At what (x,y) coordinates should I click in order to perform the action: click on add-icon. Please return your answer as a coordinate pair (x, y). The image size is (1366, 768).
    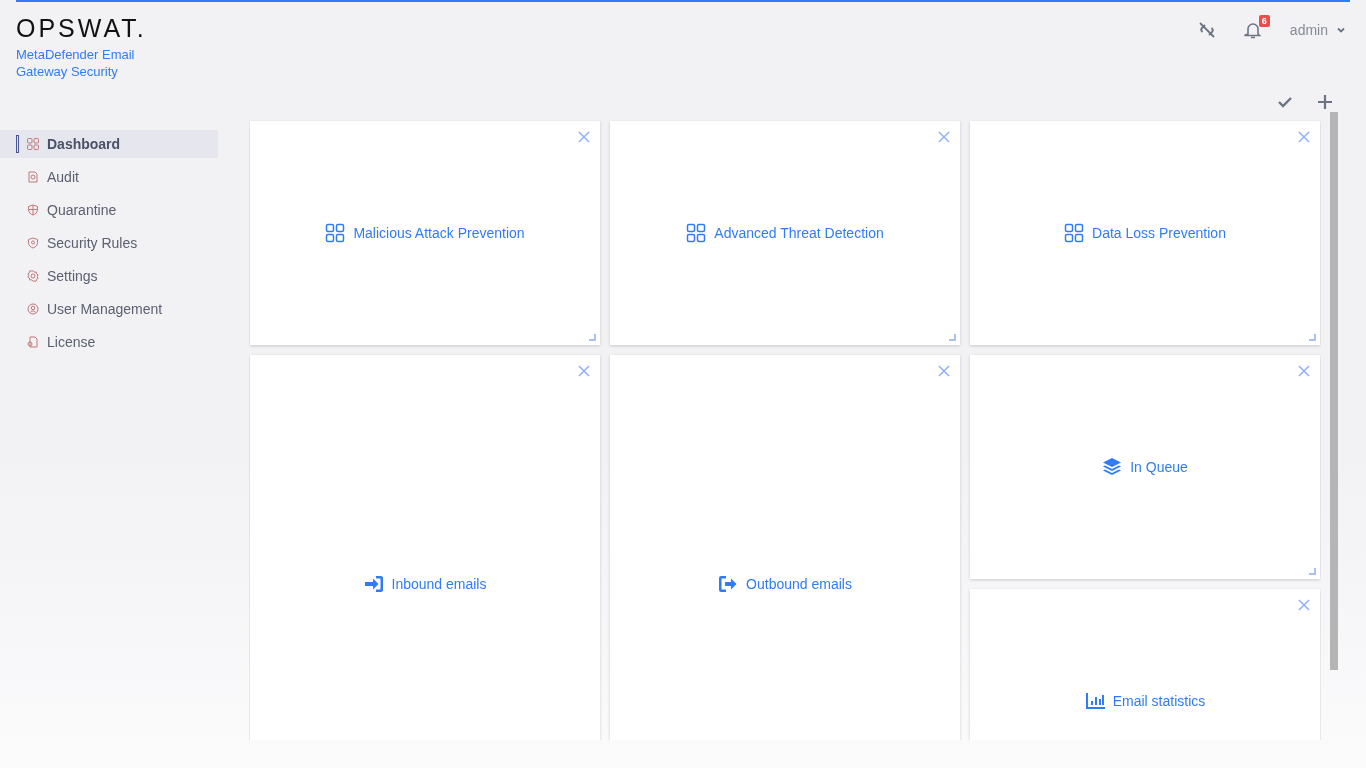
    Looking at the image, I should click on (1325, 102).